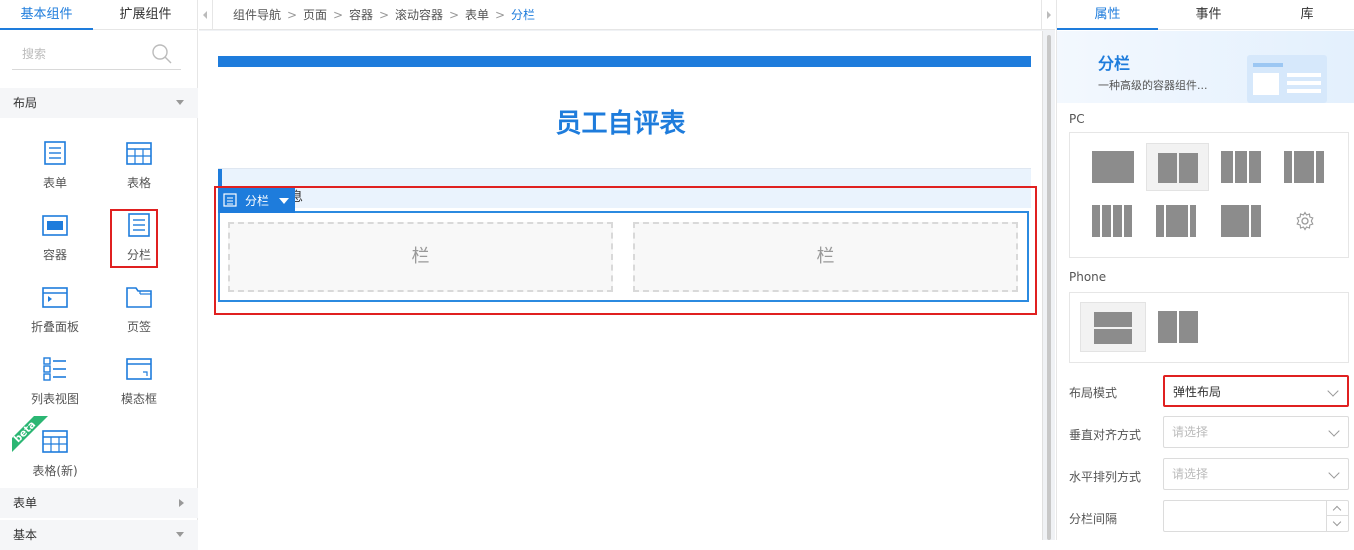 Image resolution: width=1354 pixels, height=550 pixels. Describe the element at coordinates (139, 166) in the screenshot. I see `component-table: 表格` at that location.